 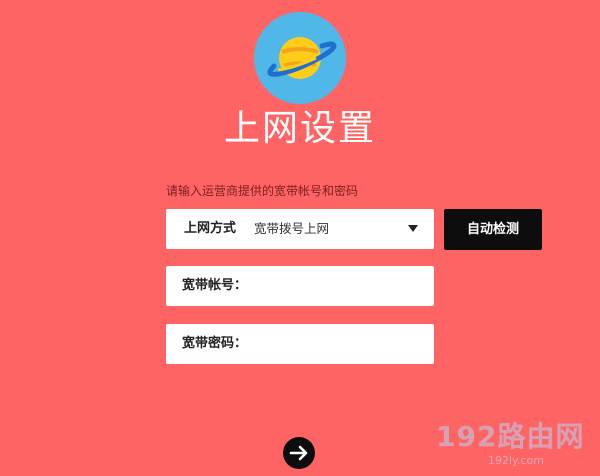 I want to click on password-field: 宽带密码：, so click(x=300, y=344).